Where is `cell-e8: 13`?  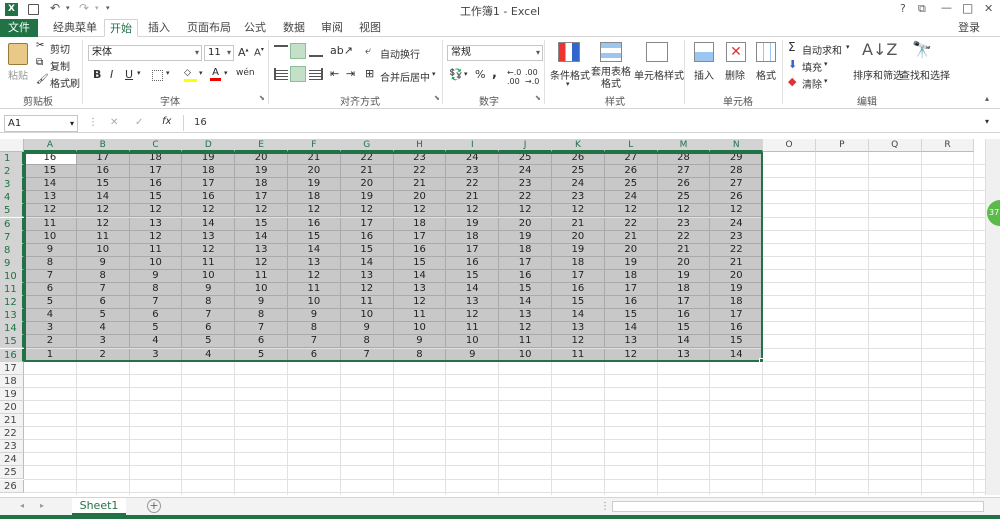 cell-e8: 13 is located at coordinates (261, 250).